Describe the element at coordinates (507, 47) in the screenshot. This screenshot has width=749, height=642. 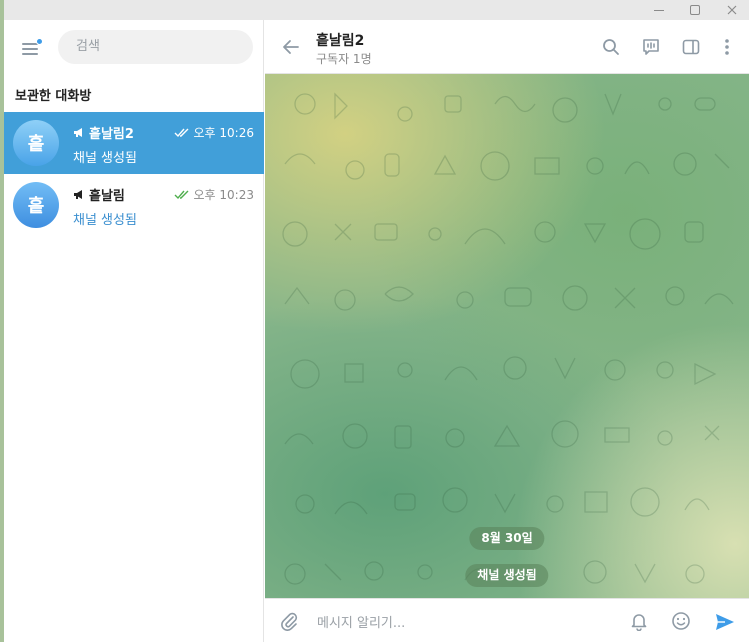
I see `chat-header: 흩날림2 구독자 1명` at that location.